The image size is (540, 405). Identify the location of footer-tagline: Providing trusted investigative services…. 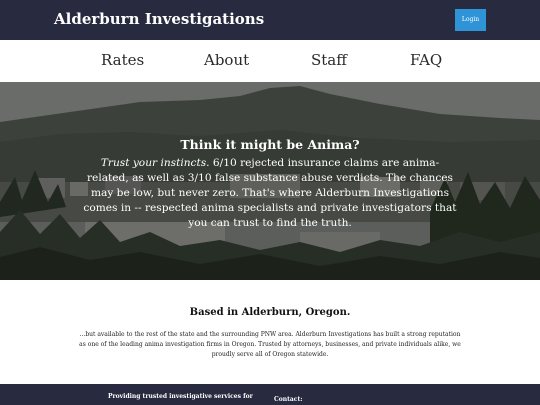
(180, 396).